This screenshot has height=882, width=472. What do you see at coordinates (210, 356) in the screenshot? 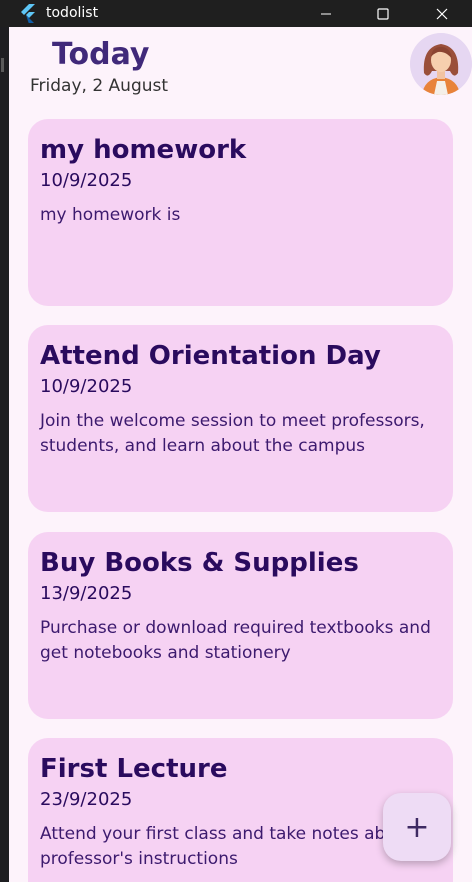
I see `task-title: Attend Orientation Day` at bounding box center [210, 356].